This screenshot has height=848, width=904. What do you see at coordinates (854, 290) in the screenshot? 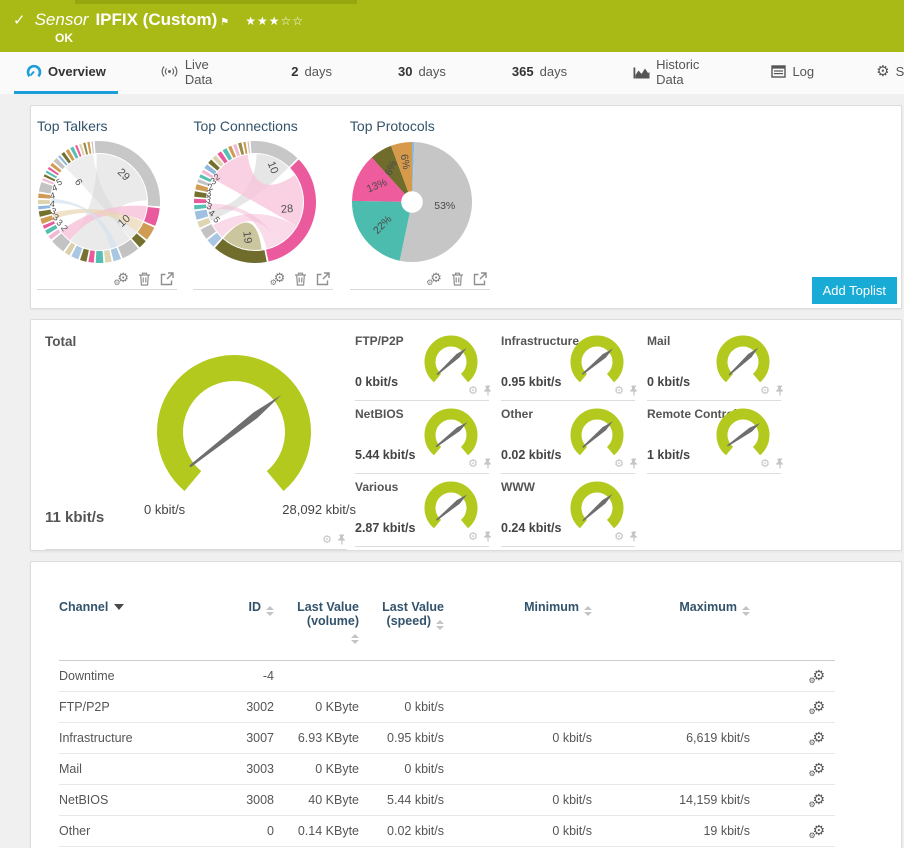
I see `add-toplist-button: Add Toplist` at bounding box center [854, 290].